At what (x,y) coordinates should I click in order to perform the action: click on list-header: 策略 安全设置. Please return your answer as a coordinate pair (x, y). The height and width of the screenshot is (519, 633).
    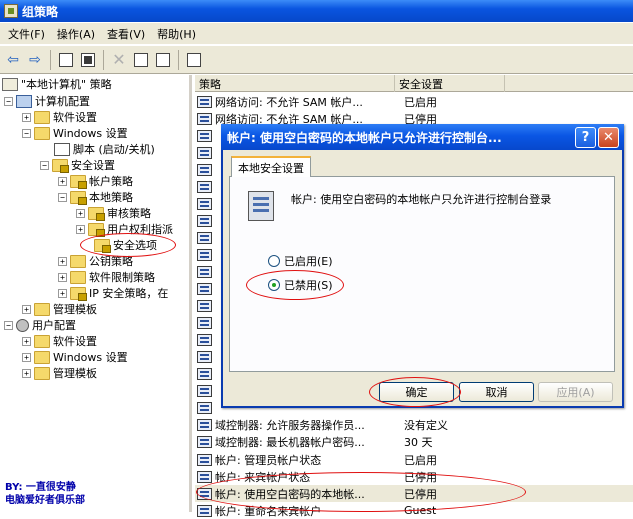
    Looking at the image, I should click on (414, 83).